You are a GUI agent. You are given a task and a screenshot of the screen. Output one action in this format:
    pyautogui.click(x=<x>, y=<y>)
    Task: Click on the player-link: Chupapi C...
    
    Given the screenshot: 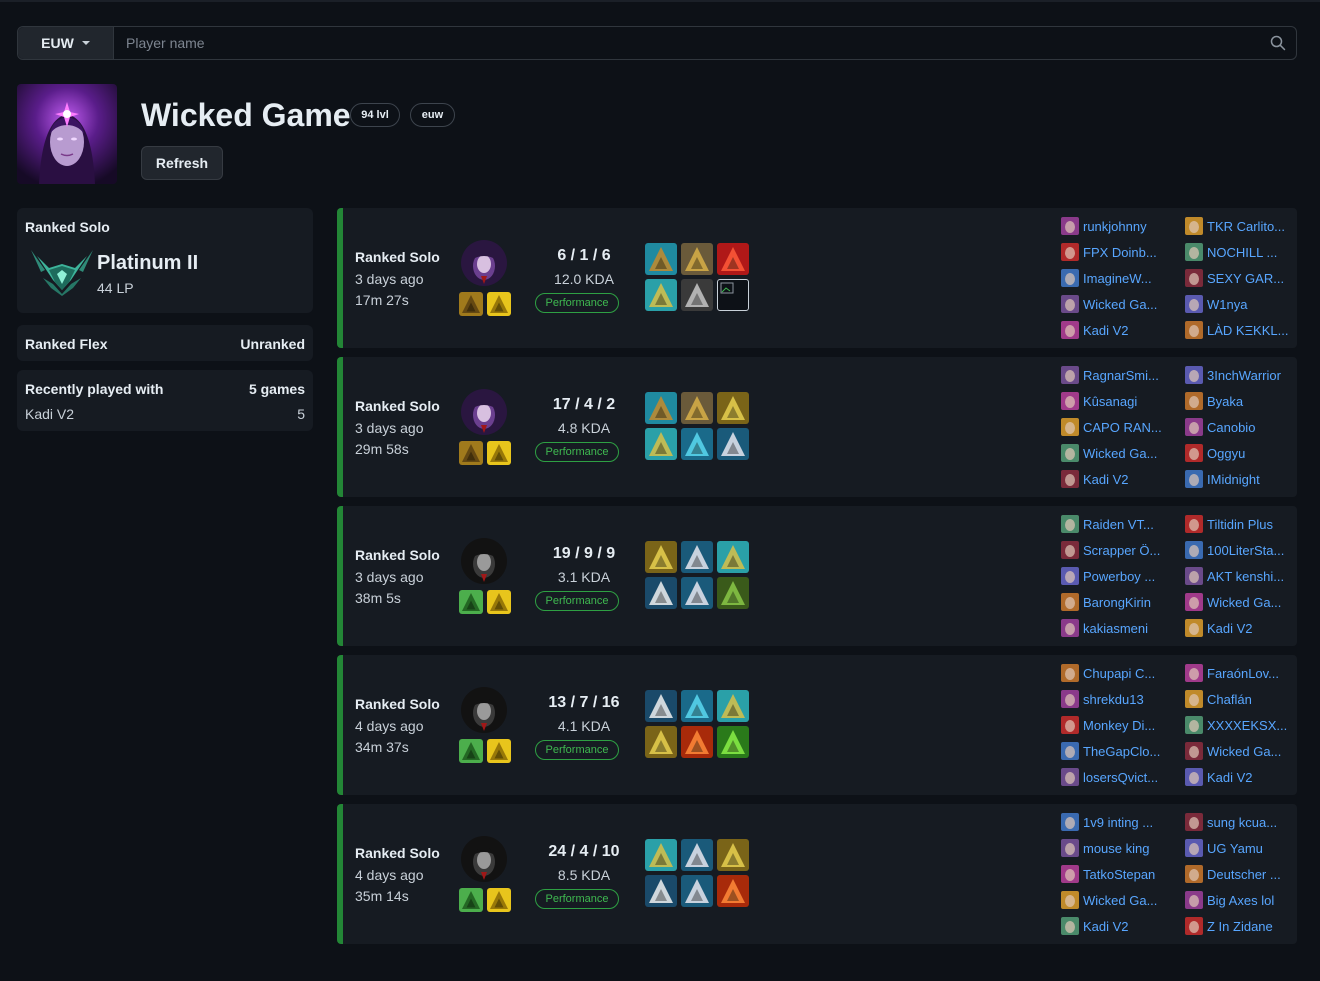 What is the action you would take?
    pyautogui.click(x=1108, y=673)
    